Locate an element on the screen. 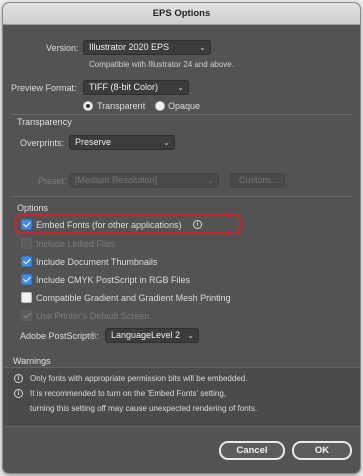 Image resolution: width=363 pixels, height=476 pixels. preset-value: [Medium Resolution] is located at coordinates (116, 180).